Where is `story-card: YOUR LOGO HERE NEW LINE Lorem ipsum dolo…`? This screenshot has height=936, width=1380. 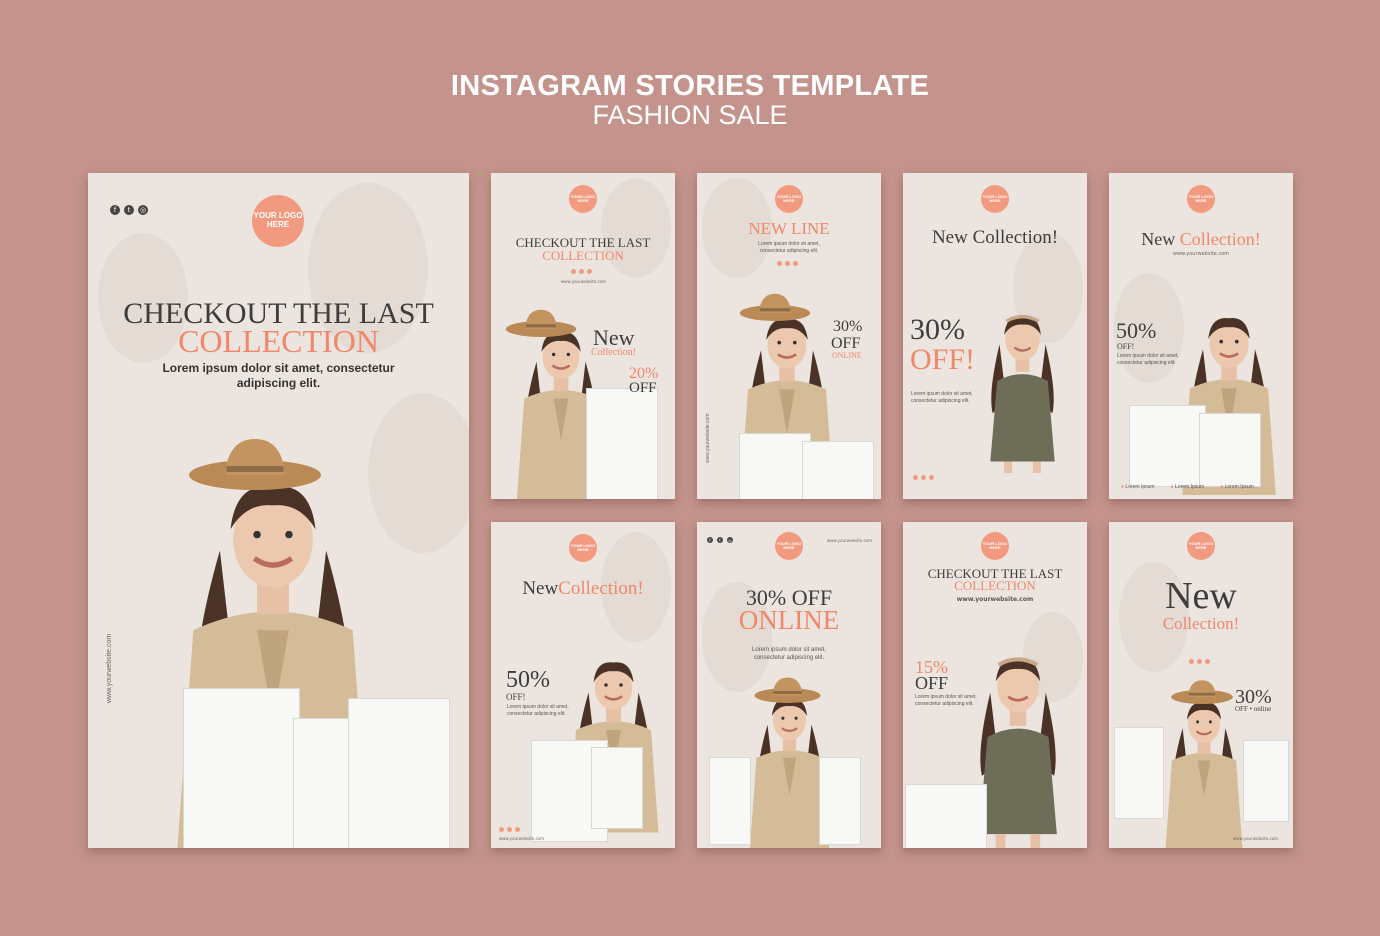 story-card: YOUR LOGO HERE NEW LINE Lorem ipsum dolo… is located at coordinates (789, 336).